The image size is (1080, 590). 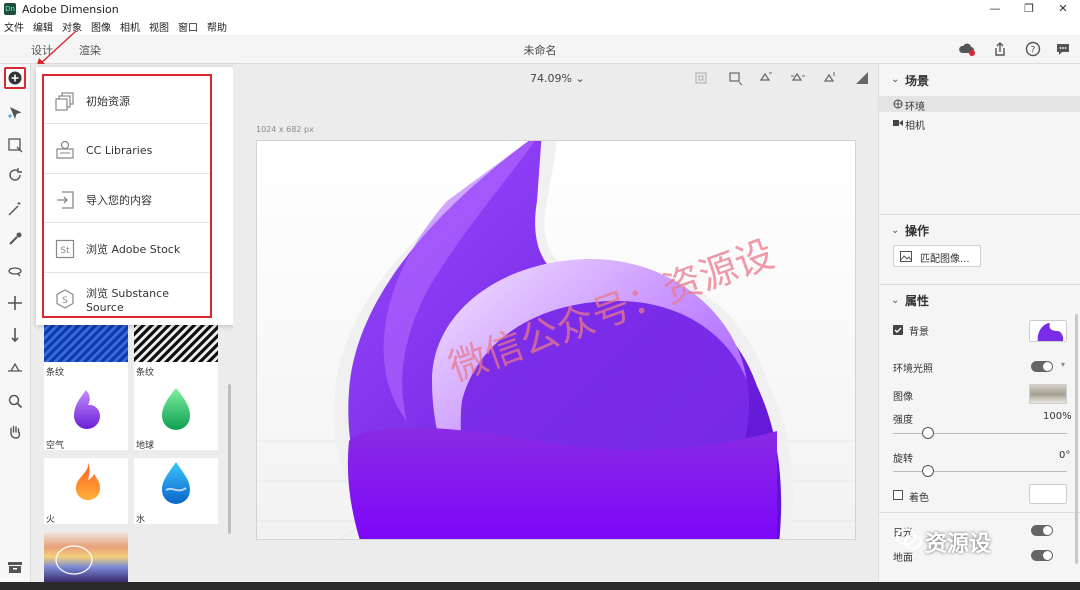 What do you see at coordinates (995, 9) in the screenshot?
I see `minimize-button: —` at bounding box center [995, 9].